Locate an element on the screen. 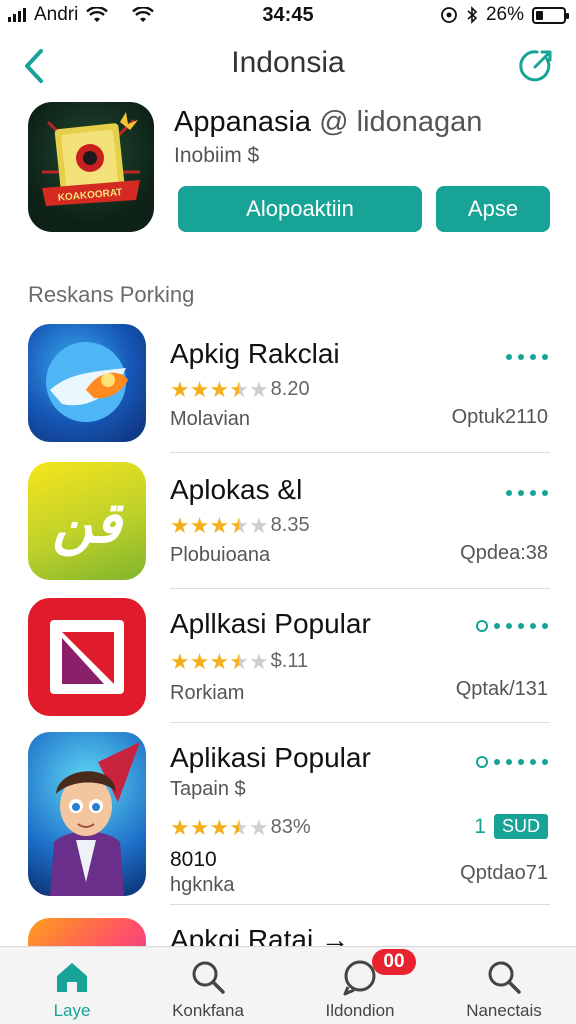 The height and width of the screenshot is (1024, 576). app-category: Molavian is located at coordinates (210, 419).